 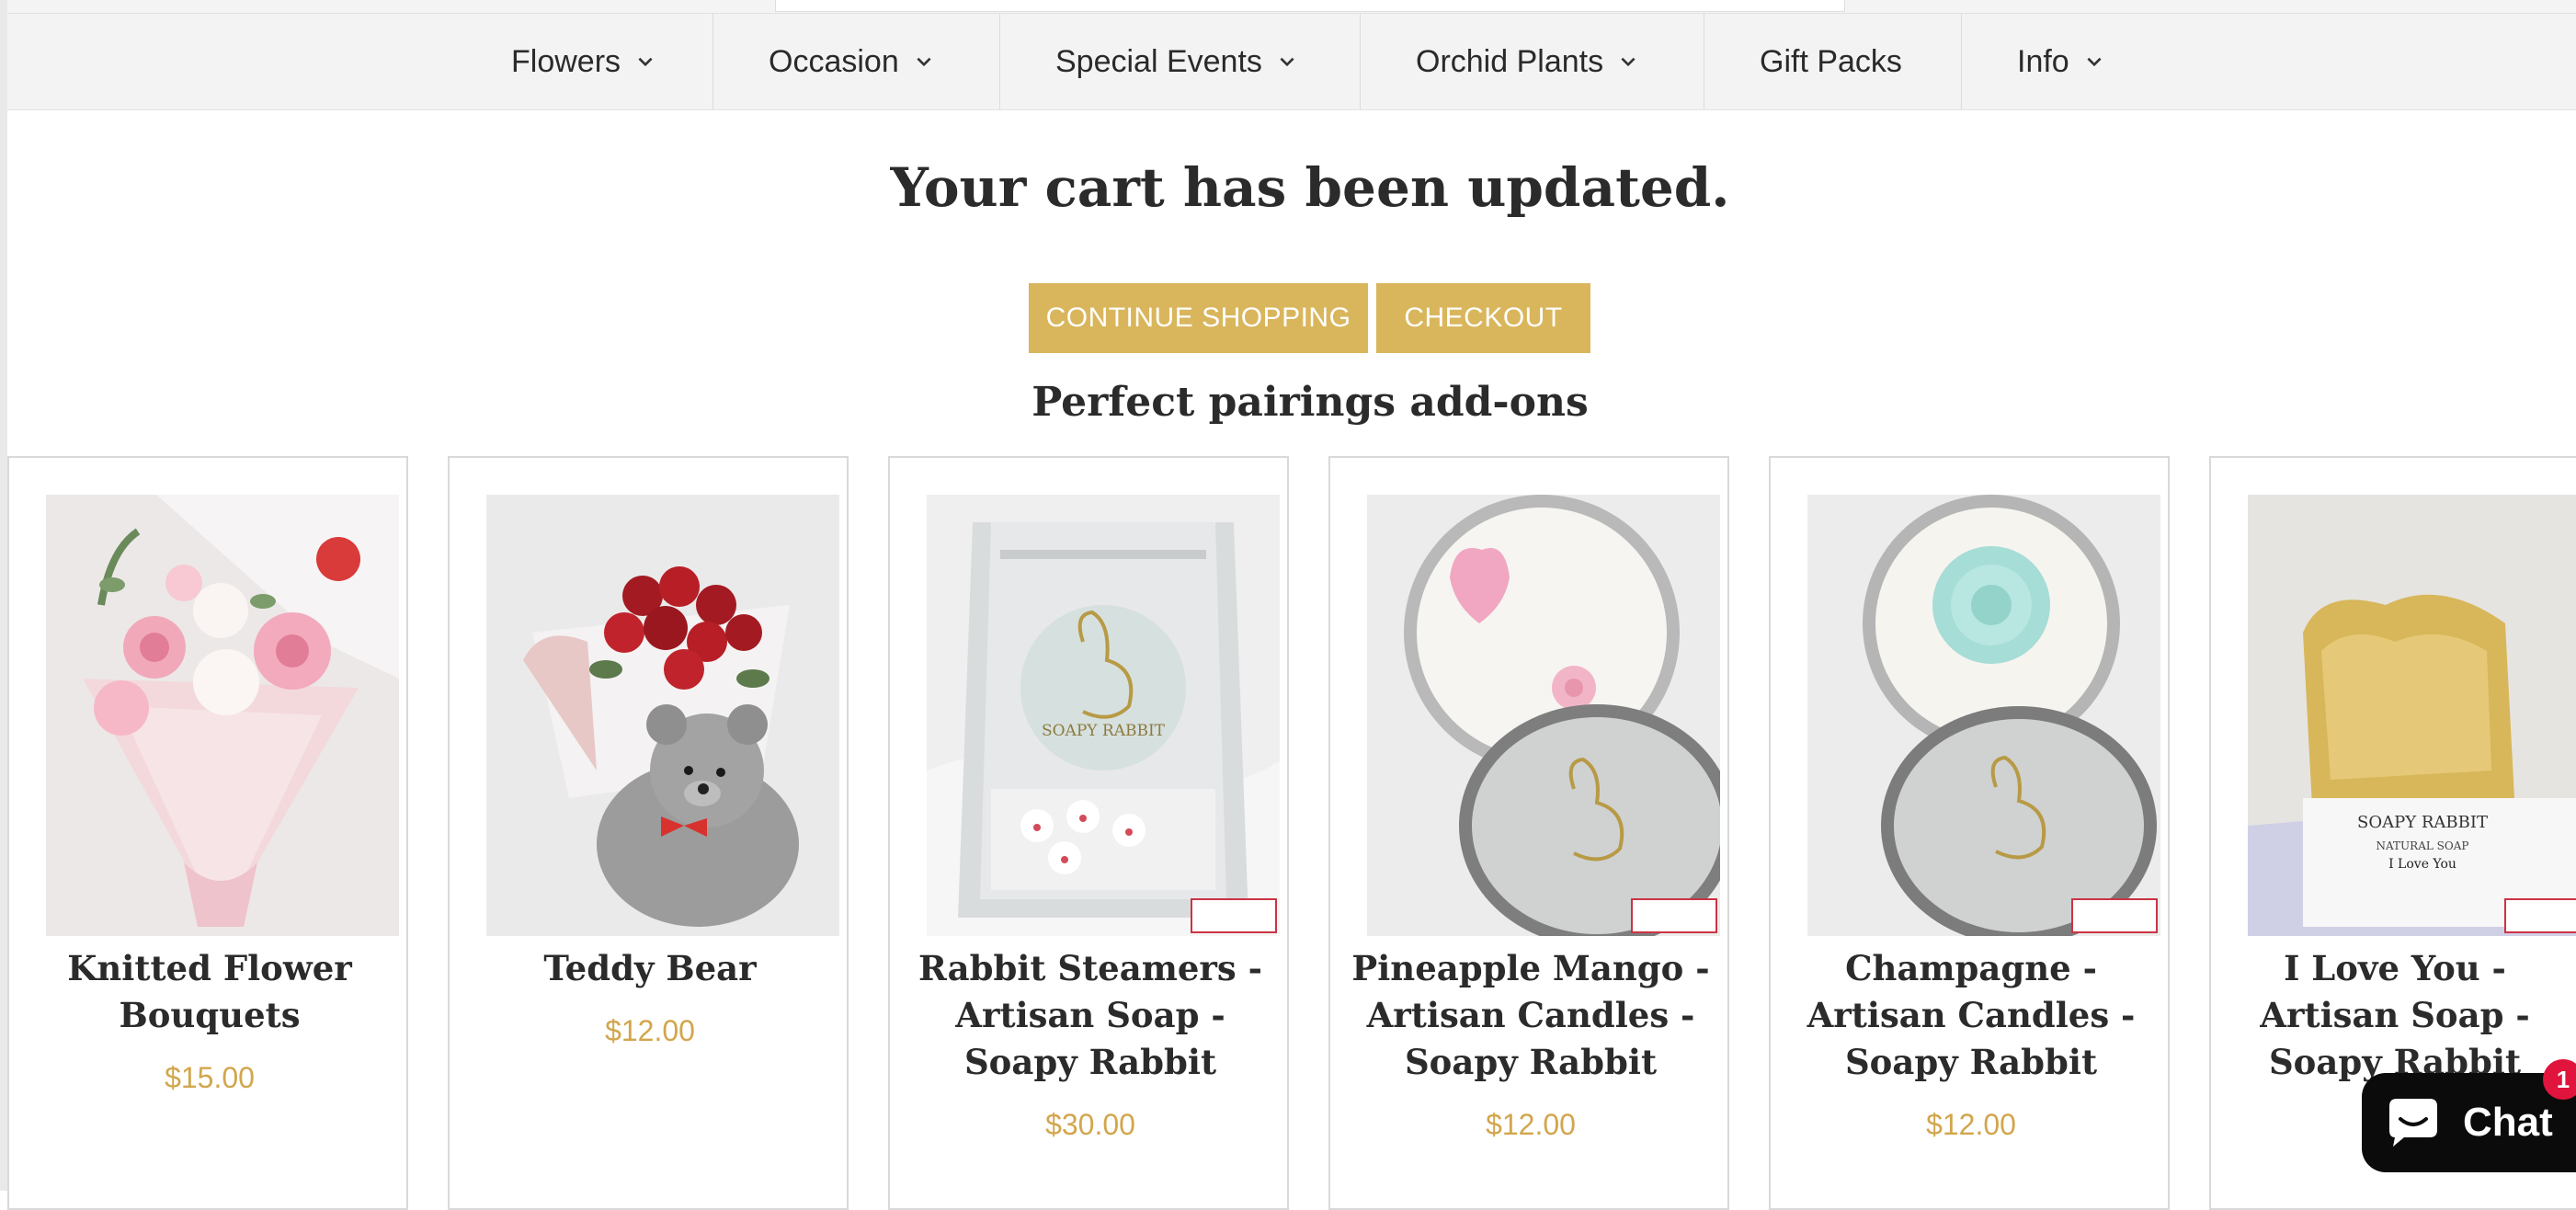 I want to click on nav-item-info: Info, so click(x=2060, y=61).